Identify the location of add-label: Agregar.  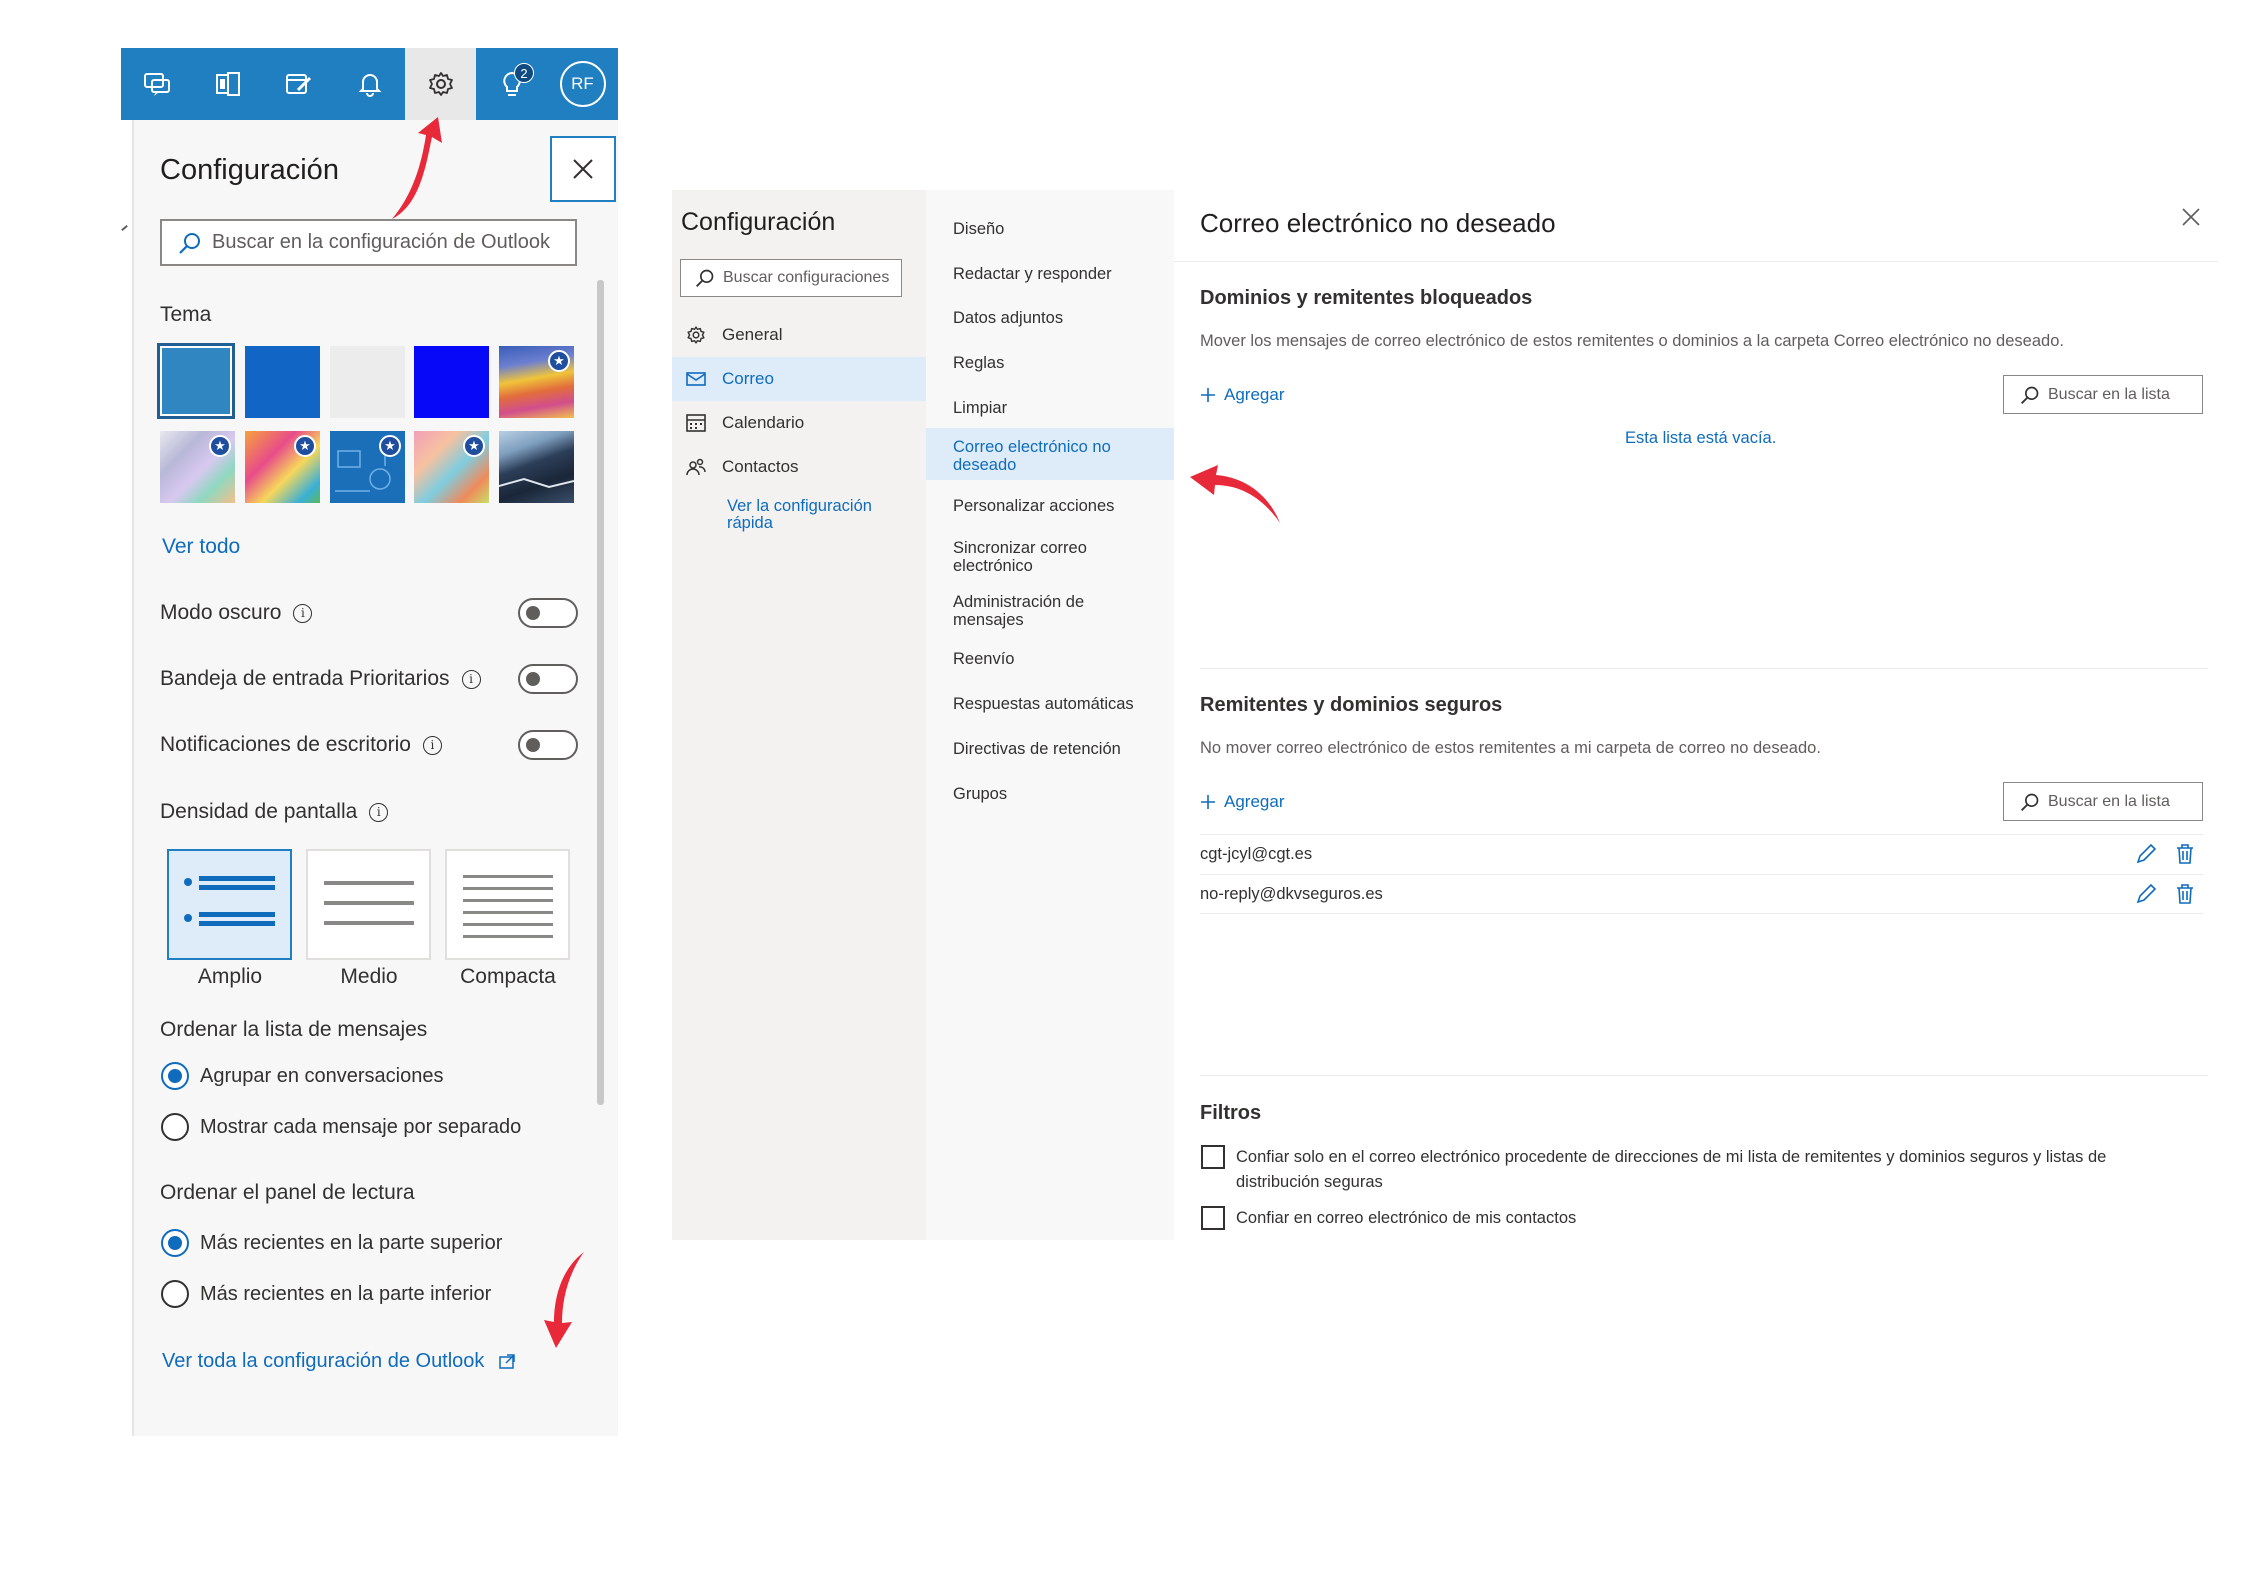
(1254, 801).